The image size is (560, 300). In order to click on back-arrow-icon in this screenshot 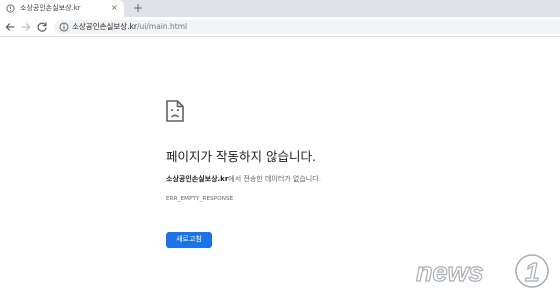, I will do `click(10, 27)`.